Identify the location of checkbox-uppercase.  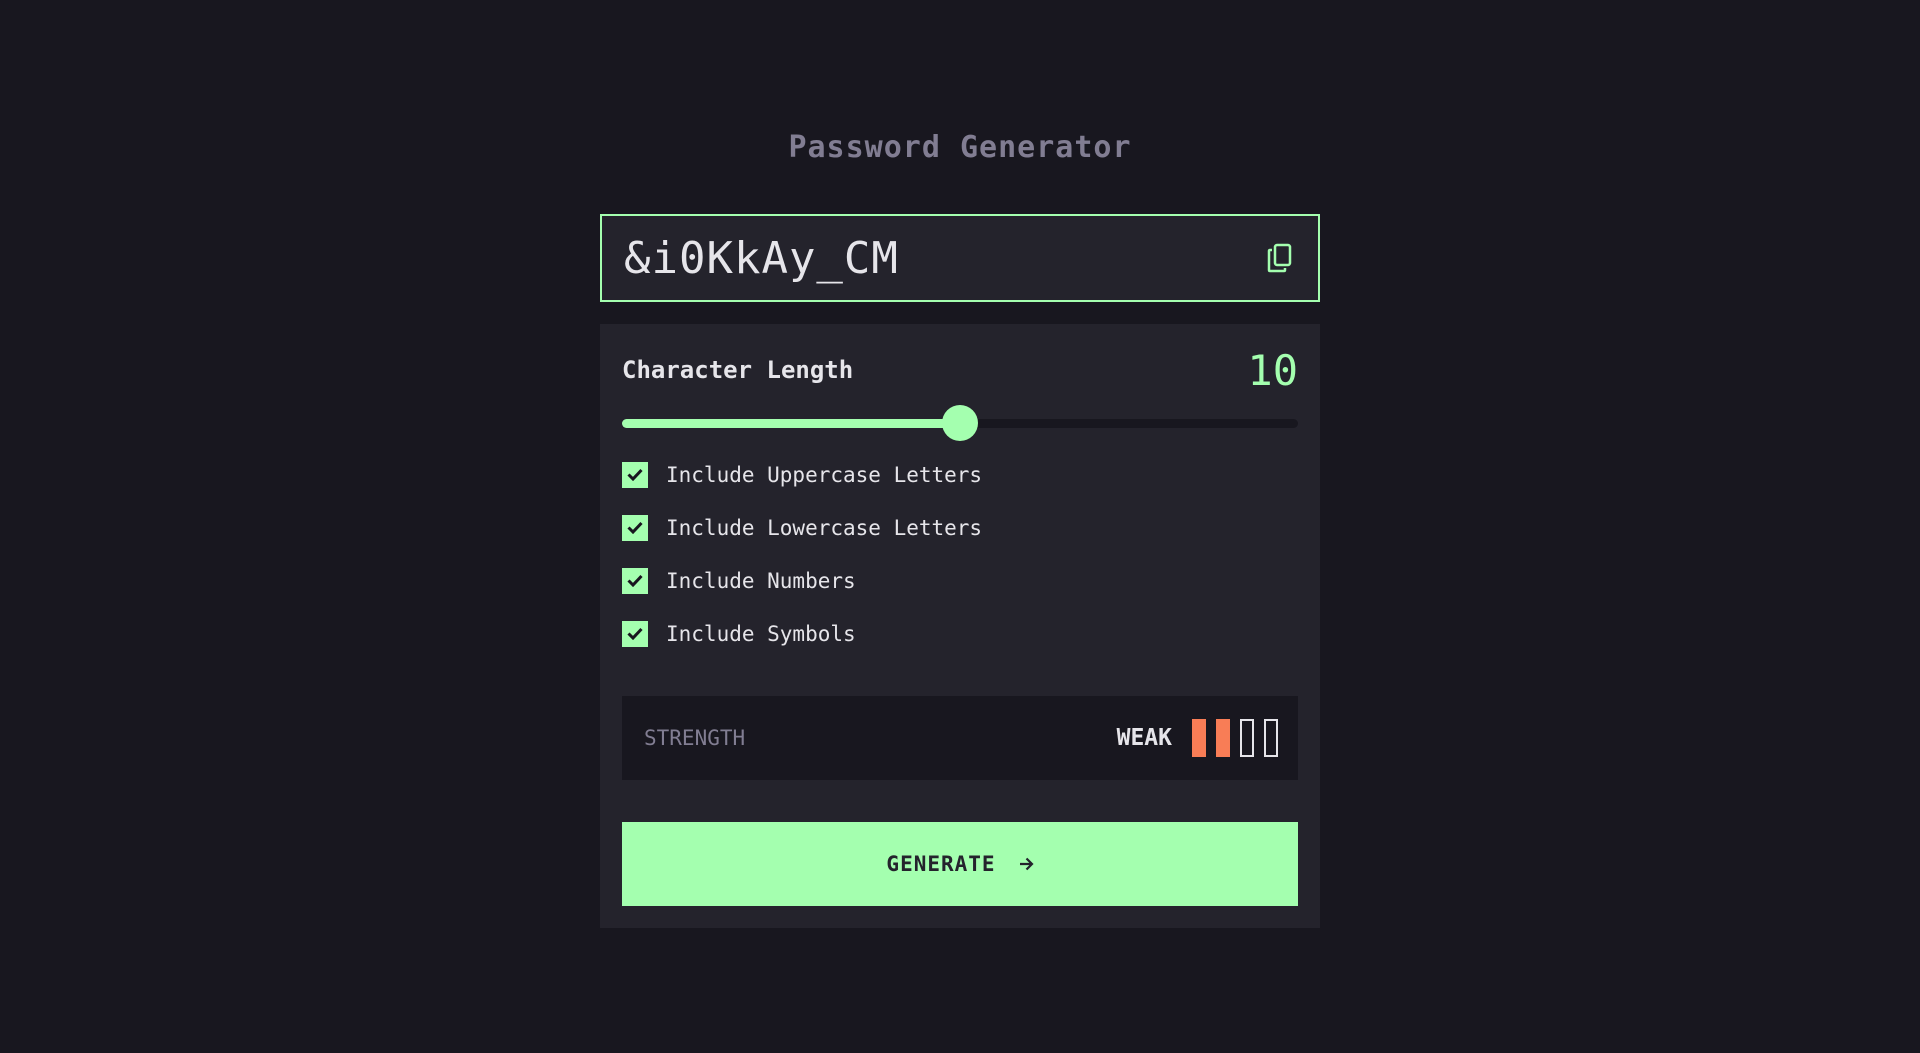
(635, 474).